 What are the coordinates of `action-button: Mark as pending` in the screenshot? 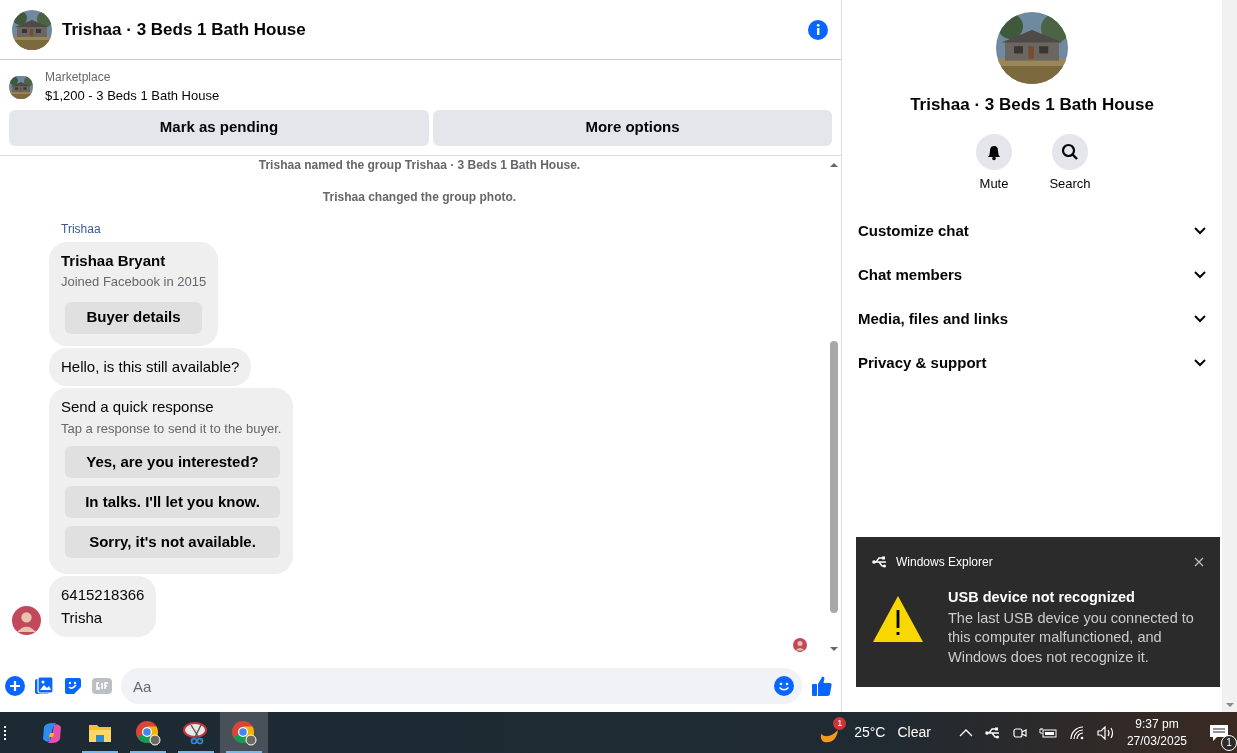 It's located at (219, 127).